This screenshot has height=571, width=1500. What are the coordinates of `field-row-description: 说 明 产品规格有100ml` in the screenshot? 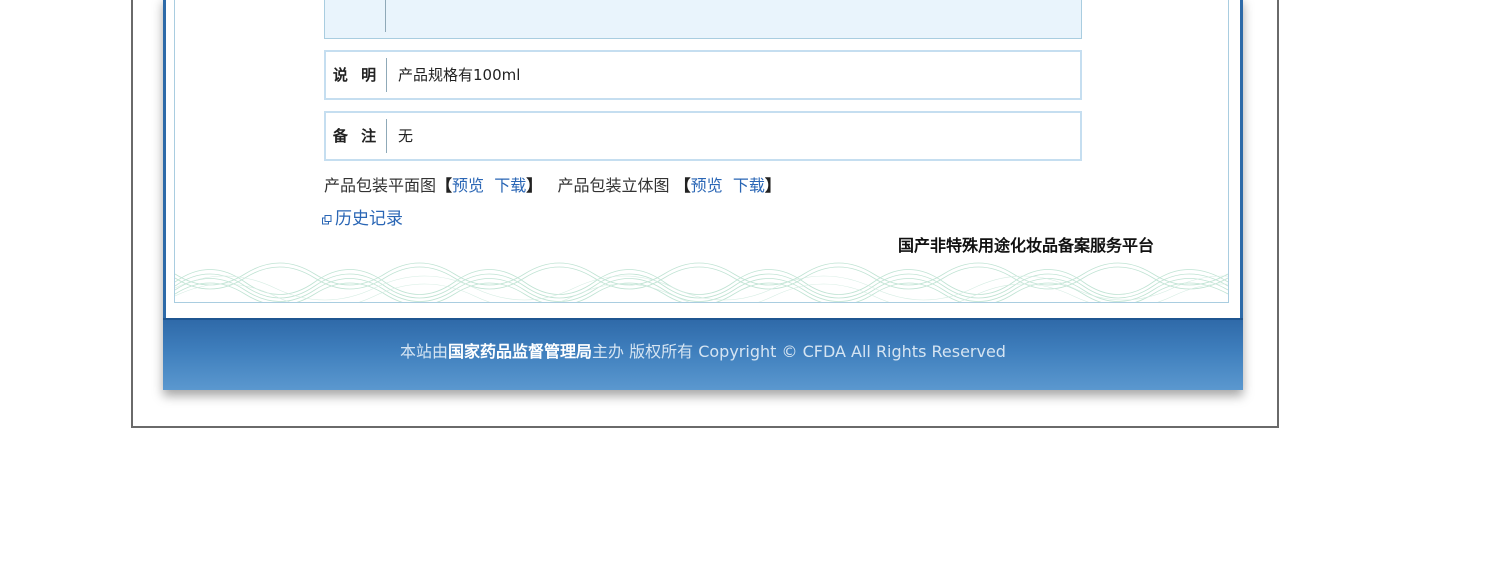 It's located at (703, 75).